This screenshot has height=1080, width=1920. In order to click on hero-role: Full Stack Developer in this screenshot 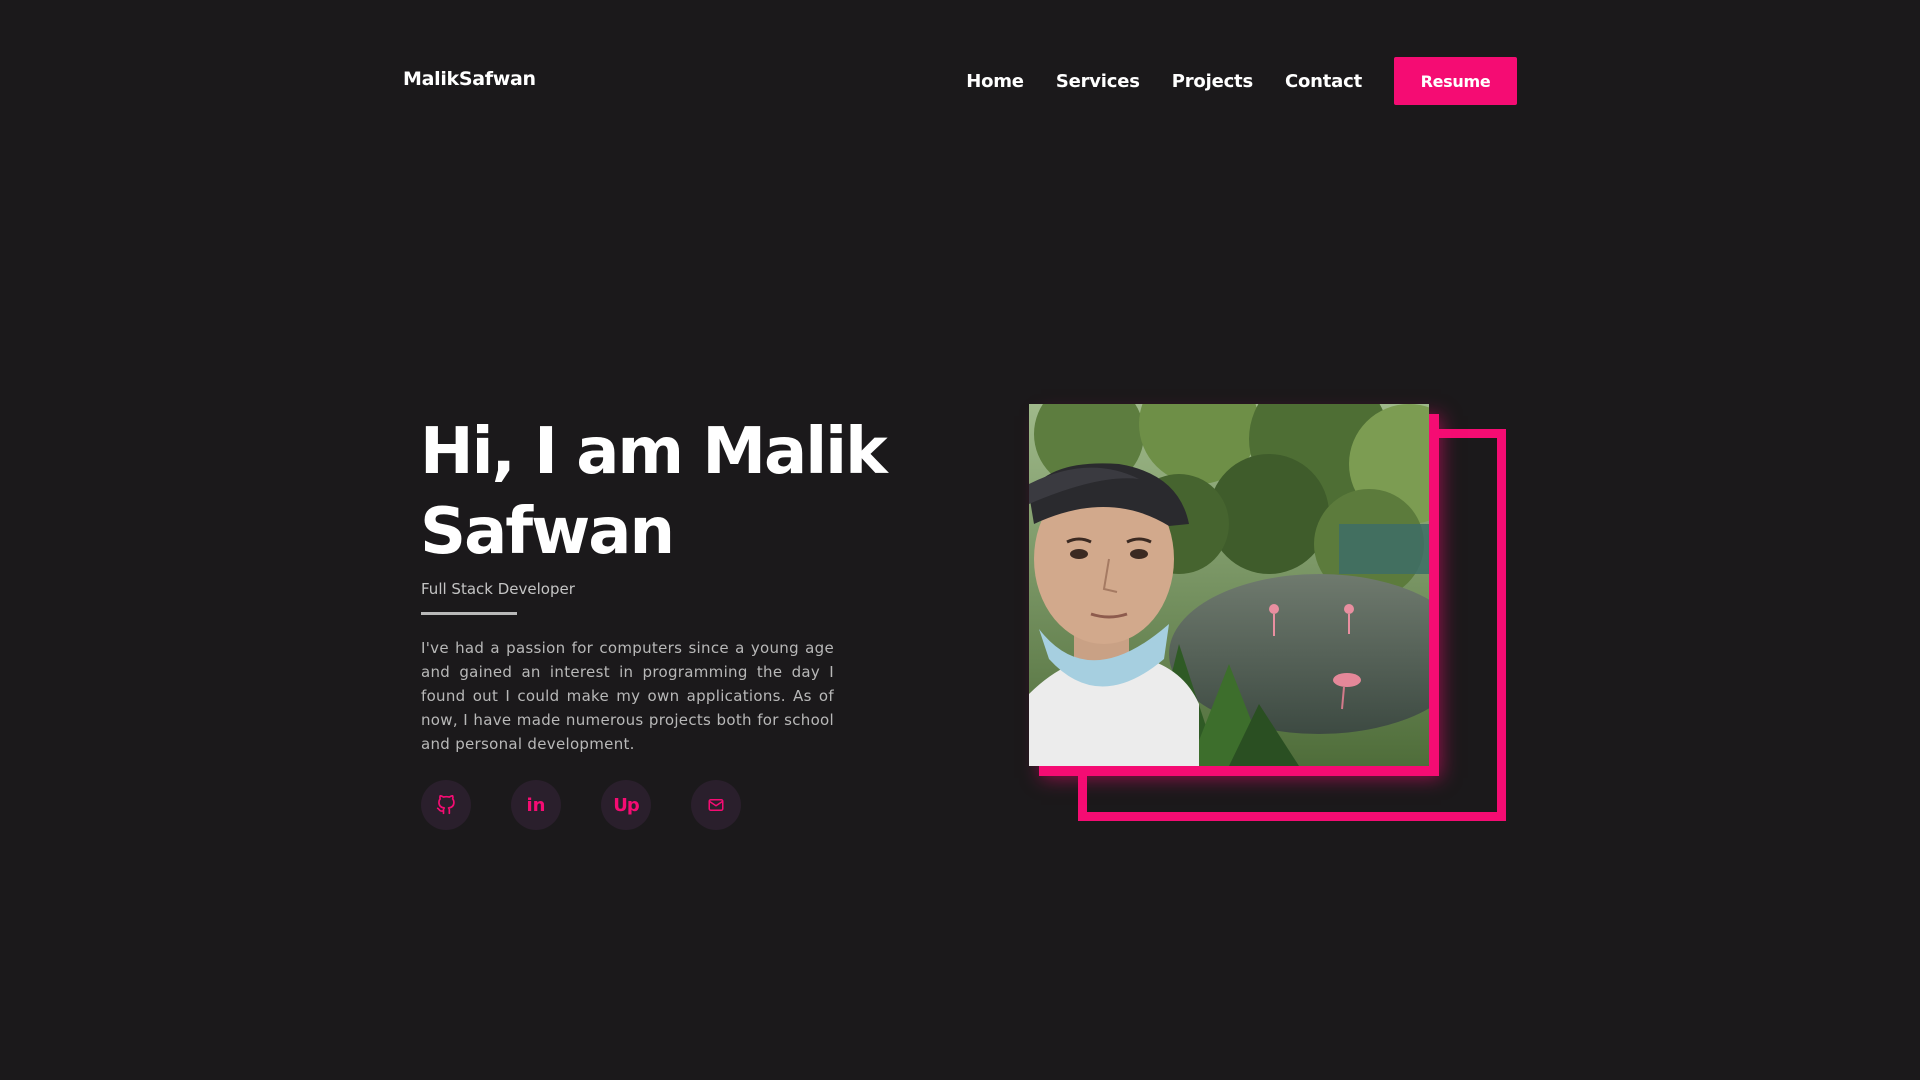, I will do `click(498, 589)`.